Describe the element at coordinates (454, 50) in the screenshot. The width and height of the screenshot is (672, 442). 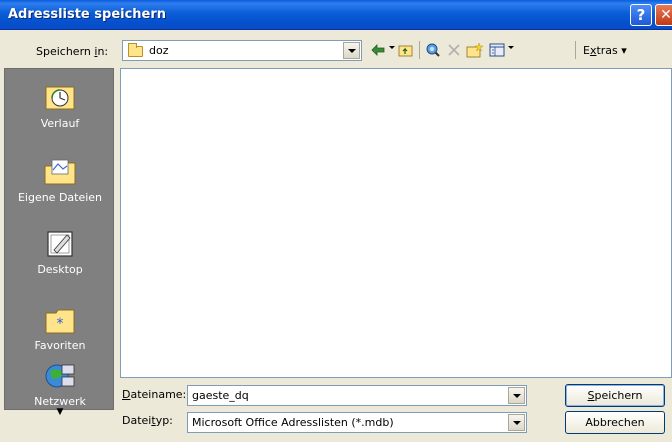
I see `delete-icon` at that location.